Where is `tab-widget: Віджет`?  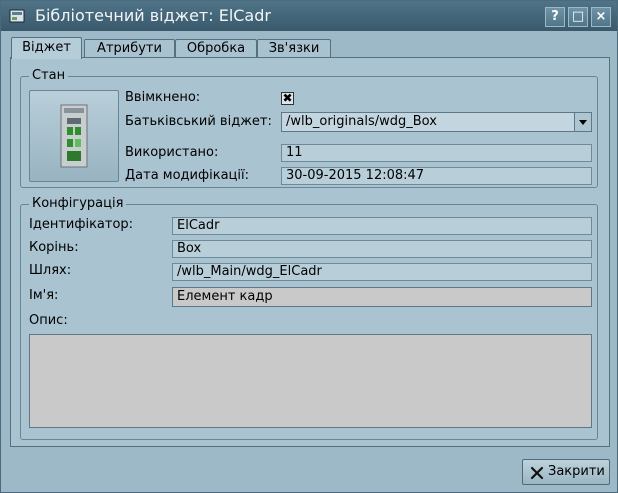
tab-widget: Віджет is located at coordinates (46, 48).